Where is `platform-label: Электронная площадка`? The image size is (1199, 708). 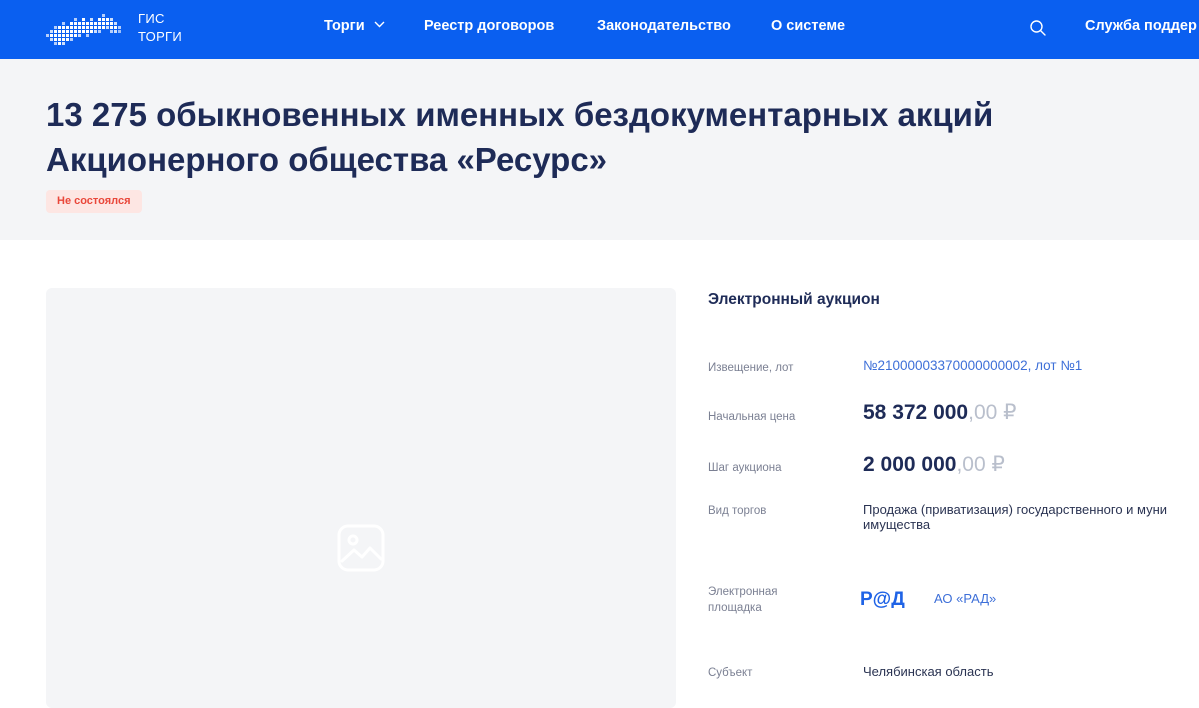
platform-label: Электронная площадка is located at coordinates (743, 600).